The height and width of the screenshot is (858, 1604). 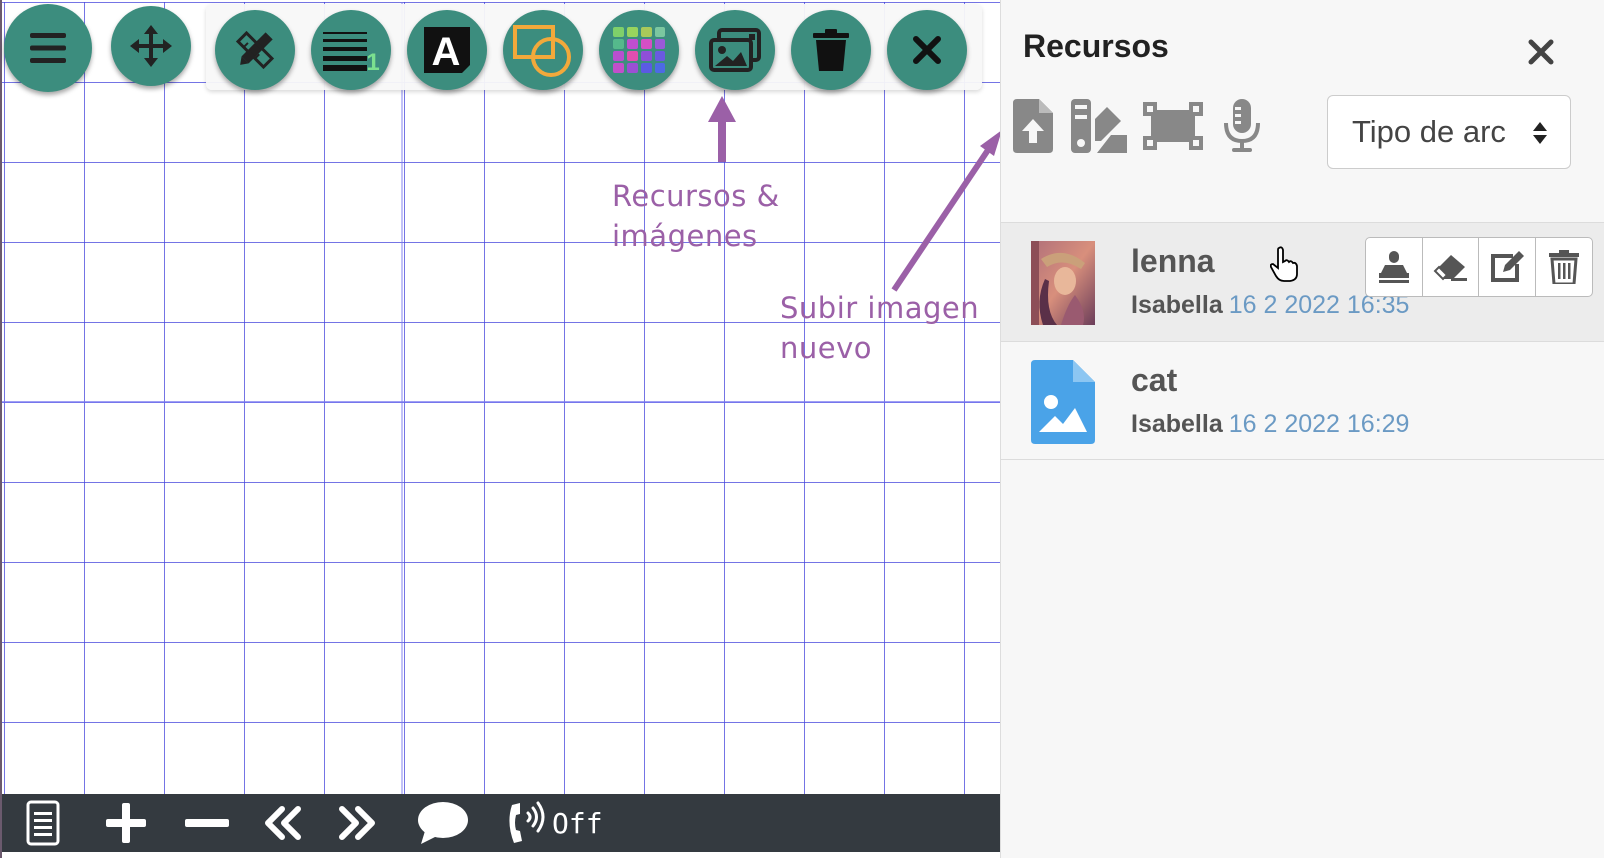 I want to click on menu-icon, so click(x=48, y=48).